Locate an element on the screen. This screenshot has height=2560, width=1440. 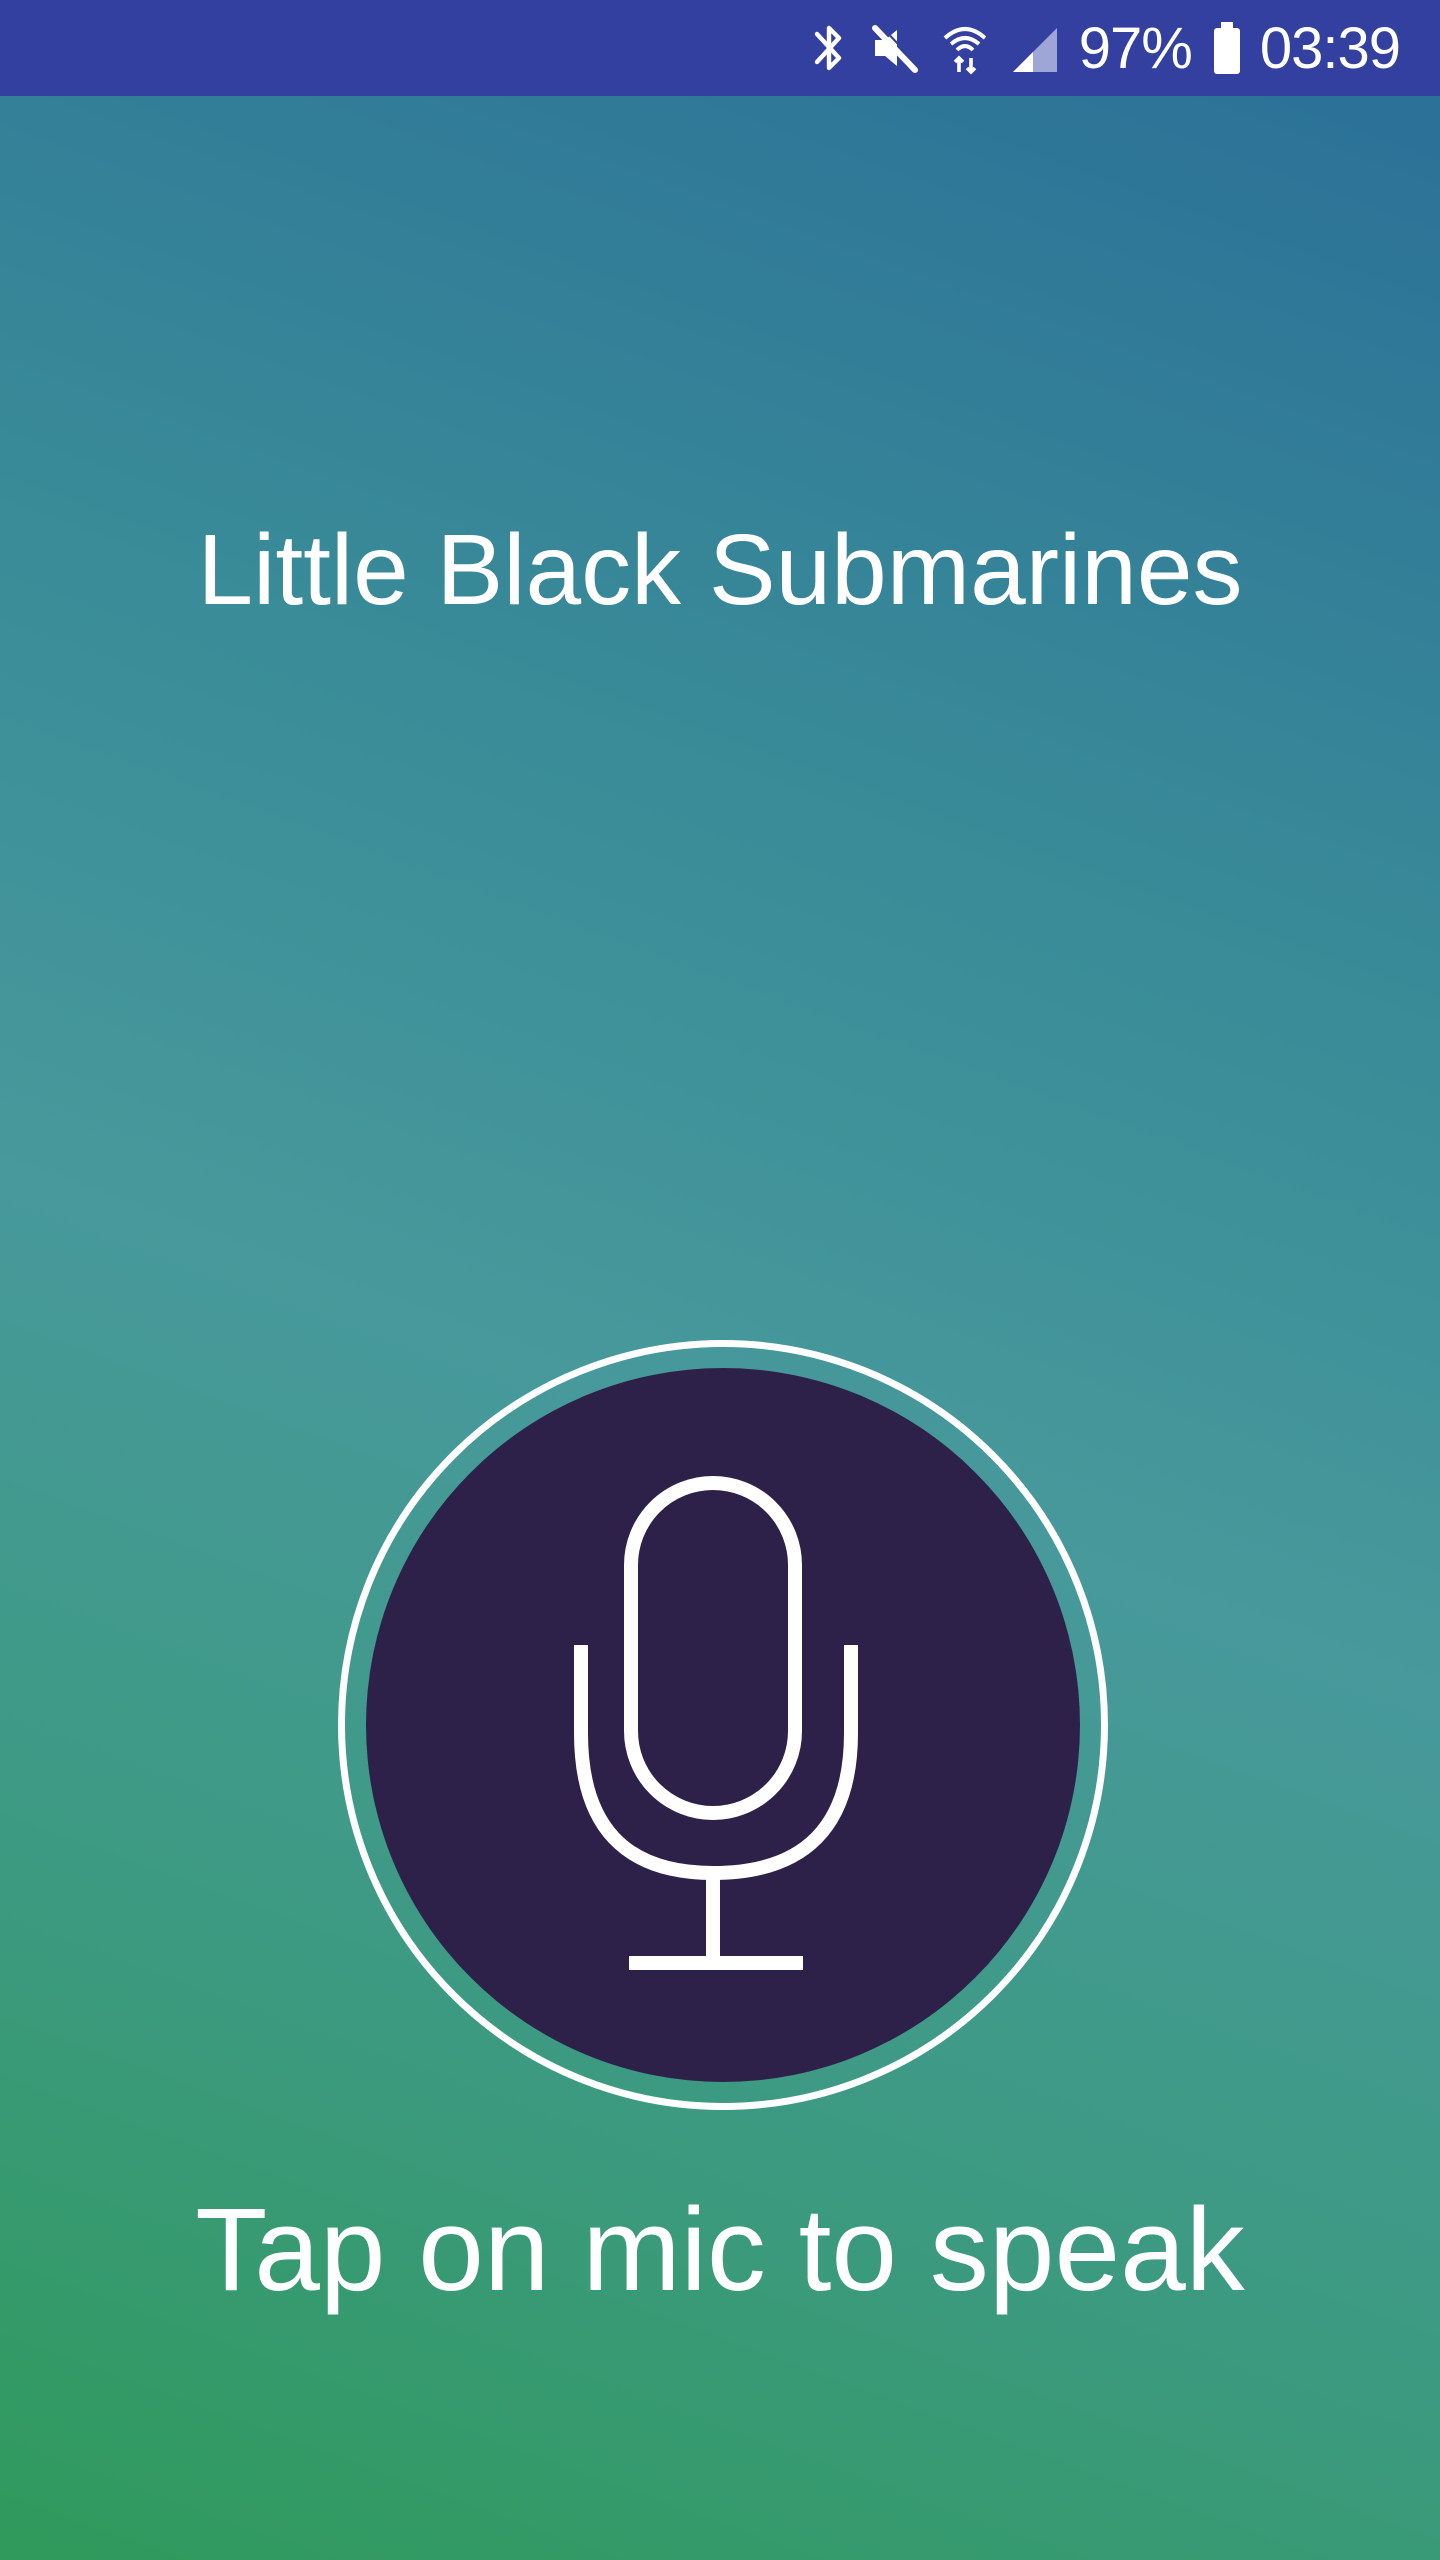
battery-icon is located at coordinates (1227, 48).